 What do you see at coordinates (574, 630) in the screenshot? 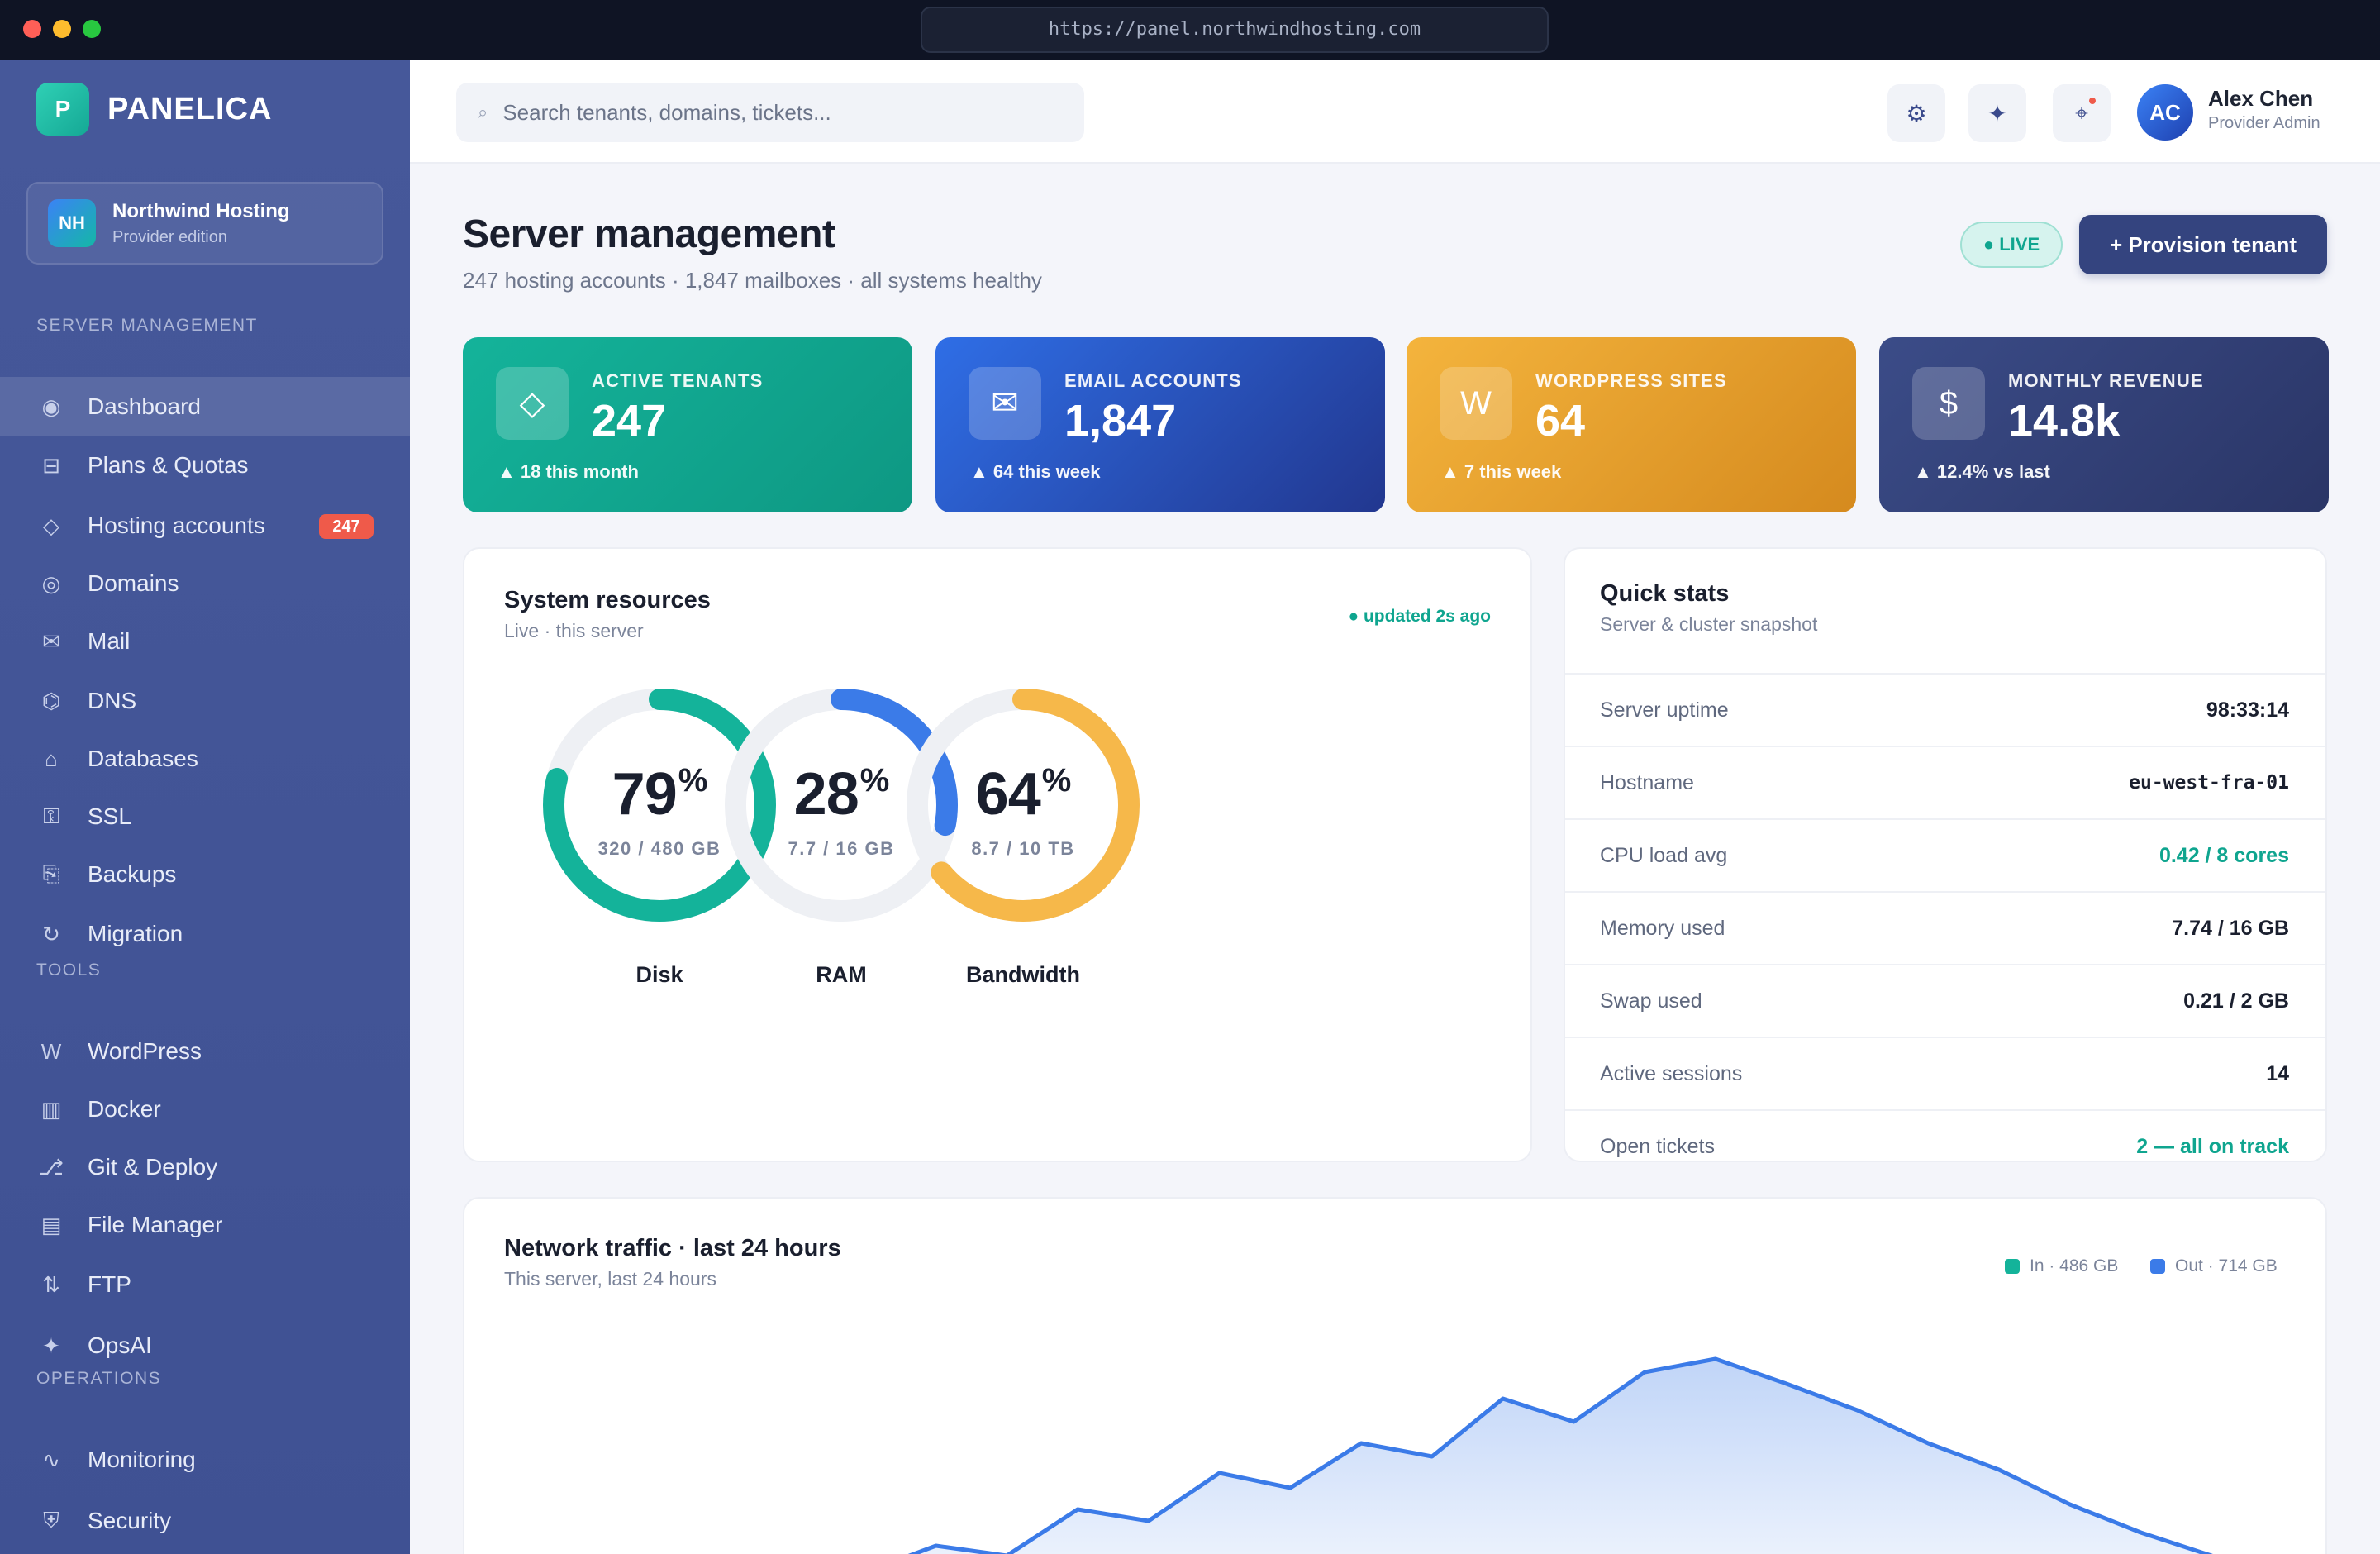
I see `panel-subtitle: Live · this server` at bounding box center [574, 630].